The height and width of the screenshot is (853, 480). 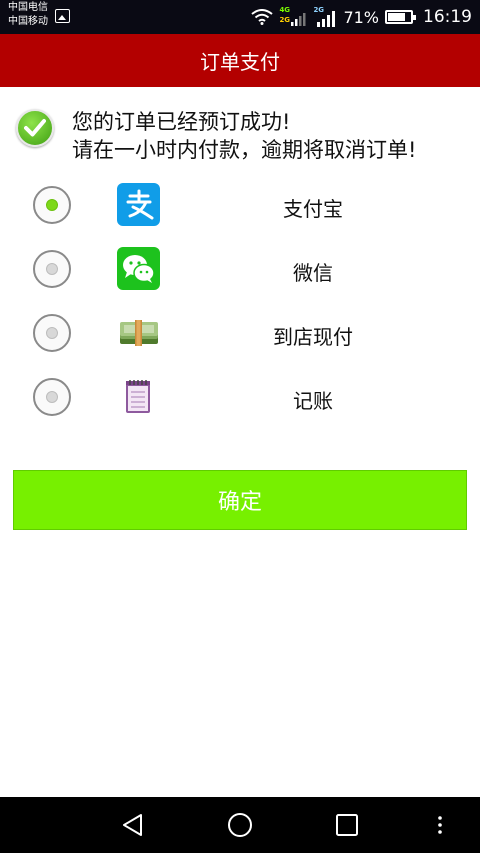 I want to click on cash-icon, so click(x=138, y=332).